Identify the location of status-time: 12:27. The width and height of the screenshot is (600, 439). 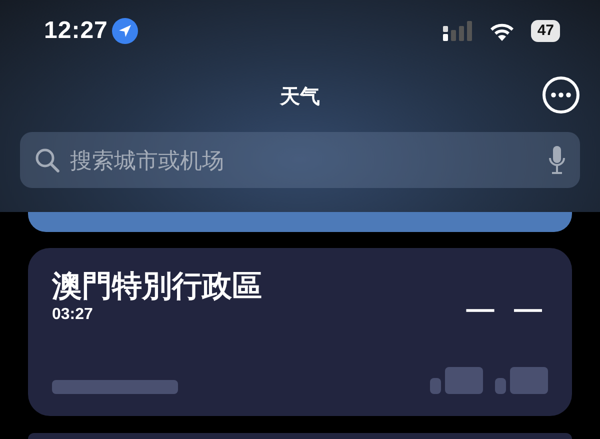
(76, 31).